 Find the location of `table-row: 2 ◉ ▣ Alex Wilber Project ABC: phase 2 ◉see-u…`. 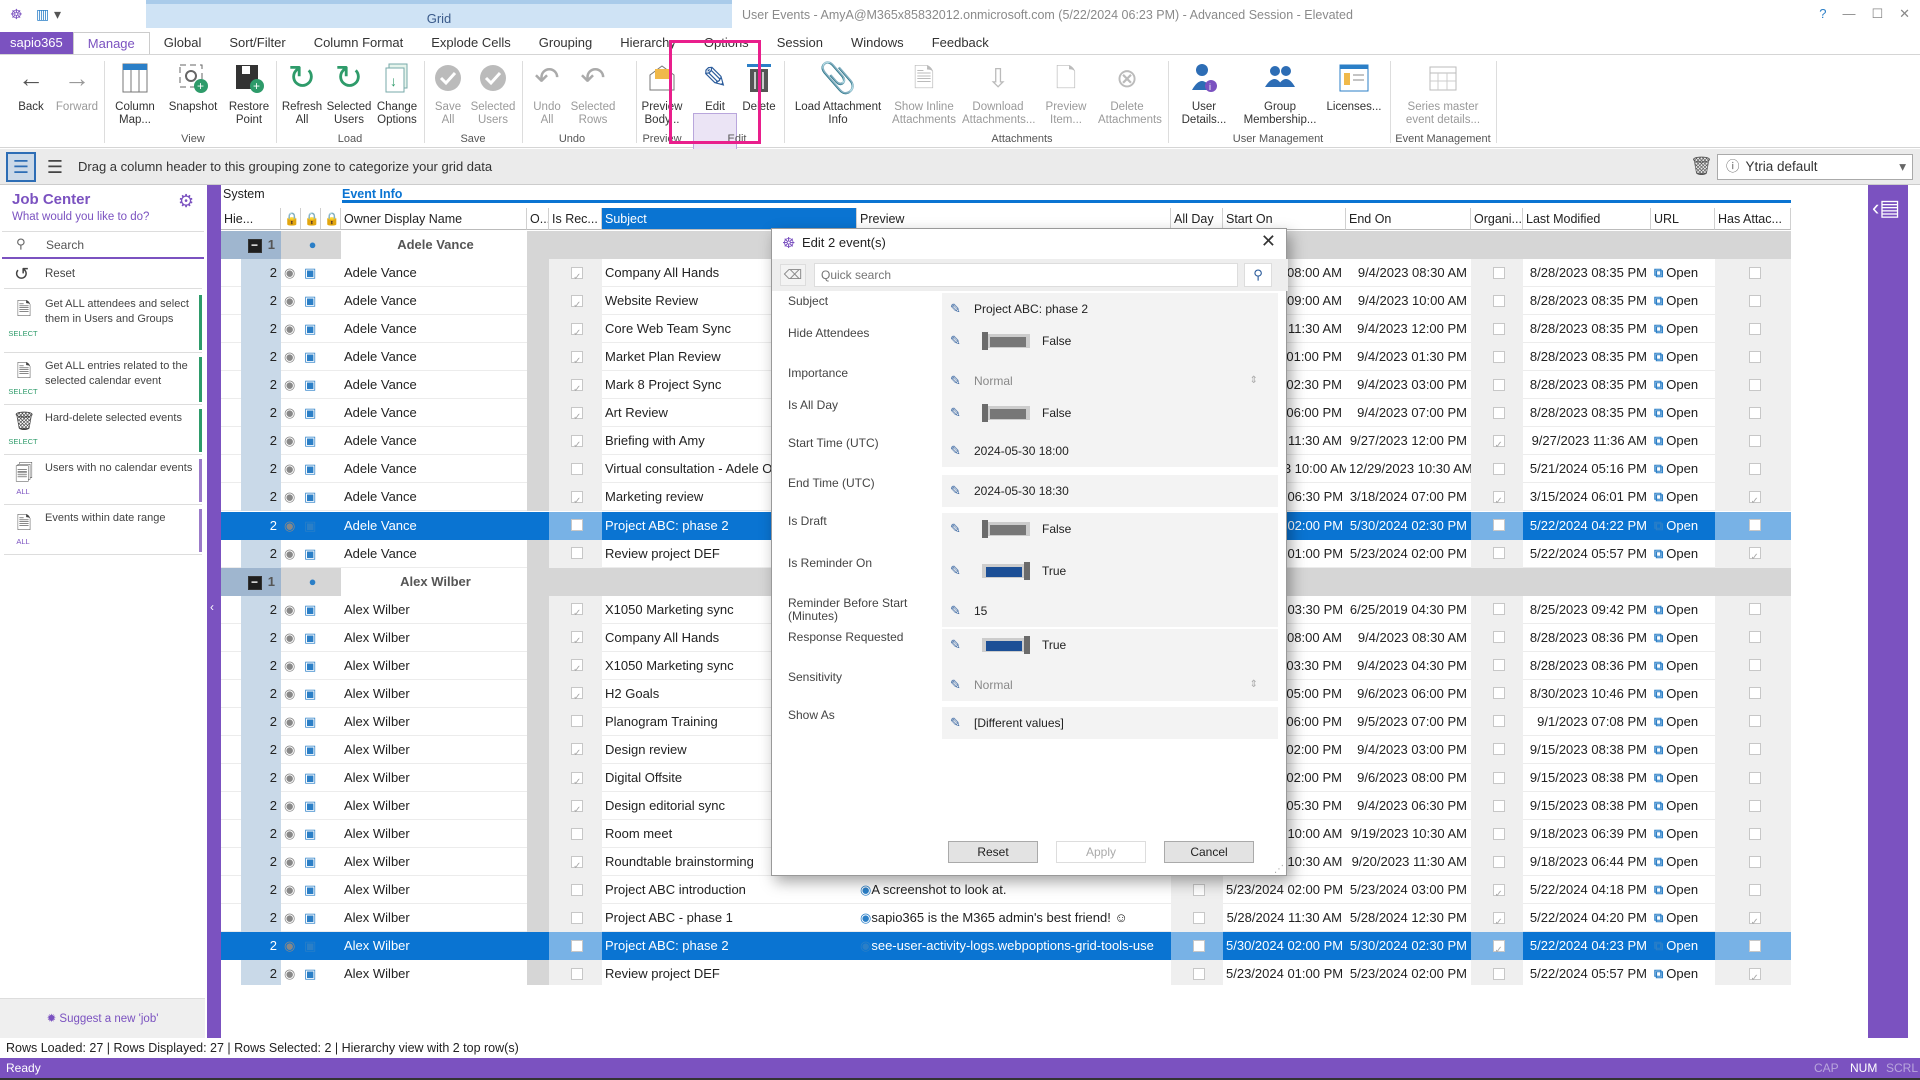

table-row: 2 ◉ ▣ Alex Wilber Project ABC: phase 2 ◉see-u… is located at coordinates (1006, 946).